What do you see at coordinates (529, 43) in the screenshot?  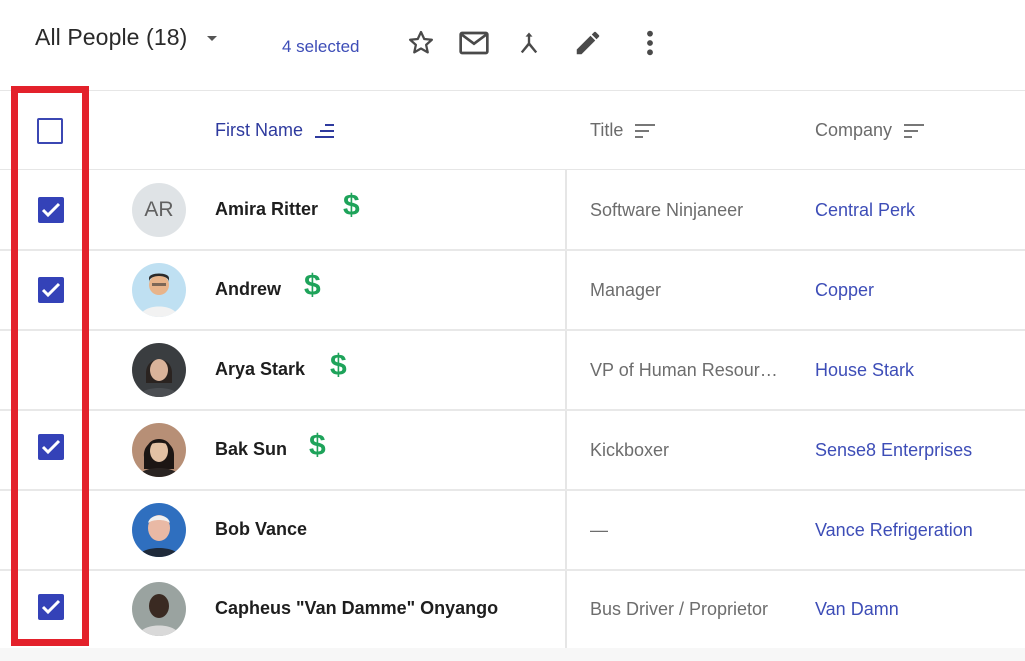 I see `merge-icon` at bounding box center [529, 43].